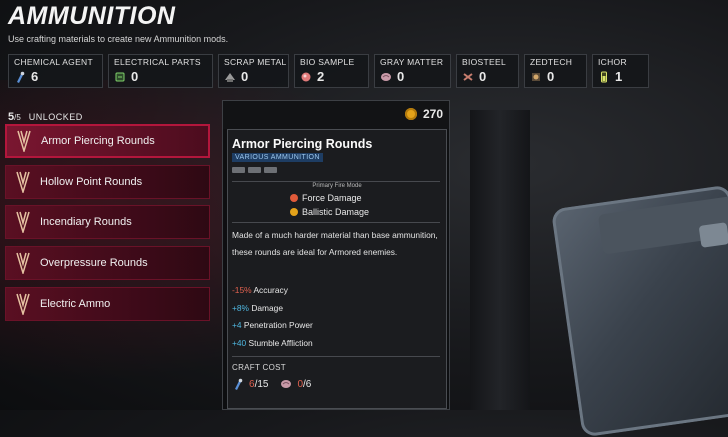  What do you see at coordinates (75, 303) in the screenshot?
I see `mod-item-label: Electric Ammo` at bounding box center [75, 303].